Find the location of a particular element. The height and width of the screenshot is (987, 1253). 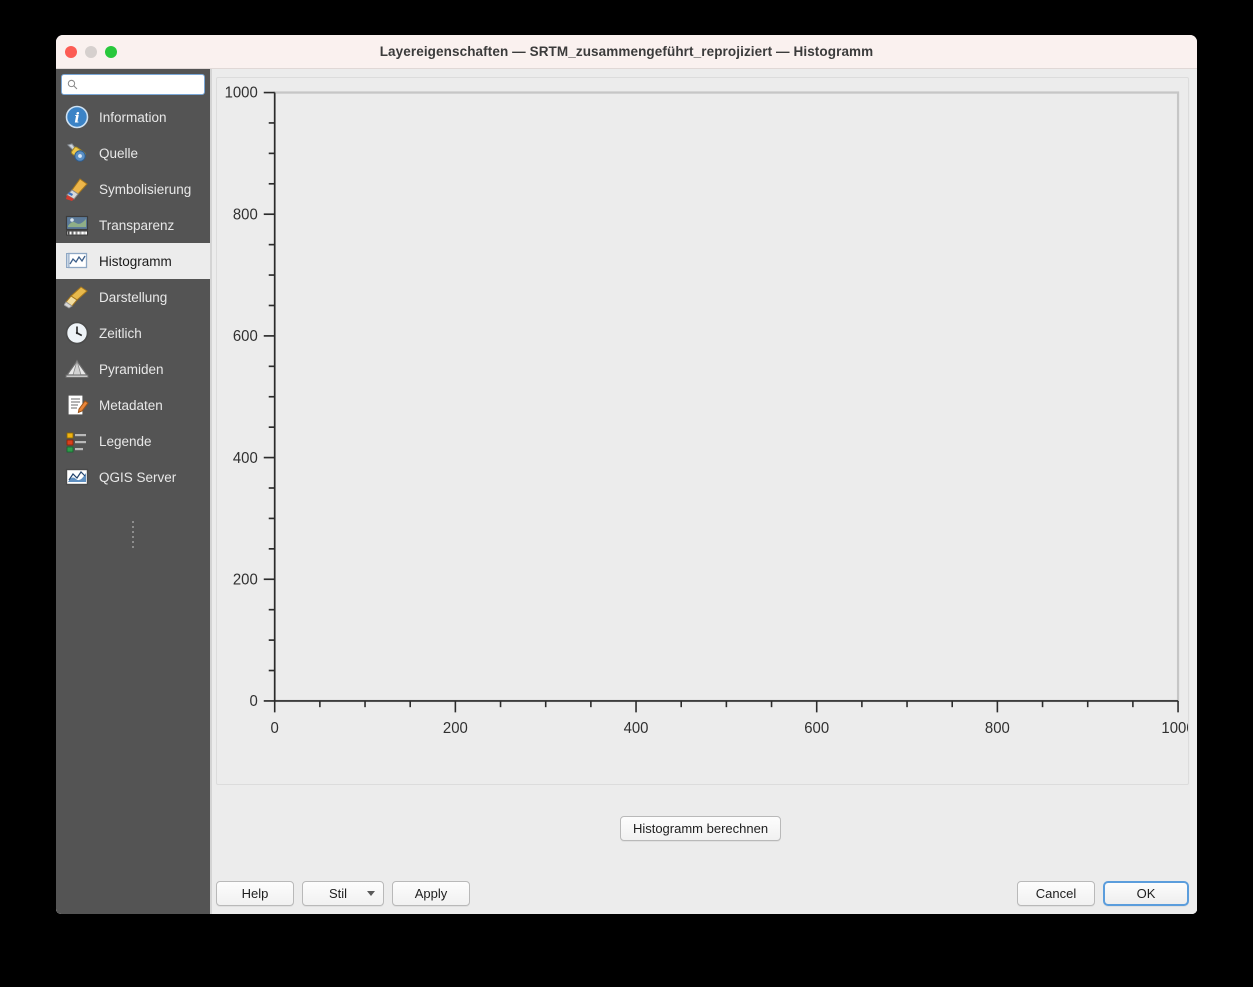

sidebar-item-transparenz: Transparenz is located at coordinates (133, 225).